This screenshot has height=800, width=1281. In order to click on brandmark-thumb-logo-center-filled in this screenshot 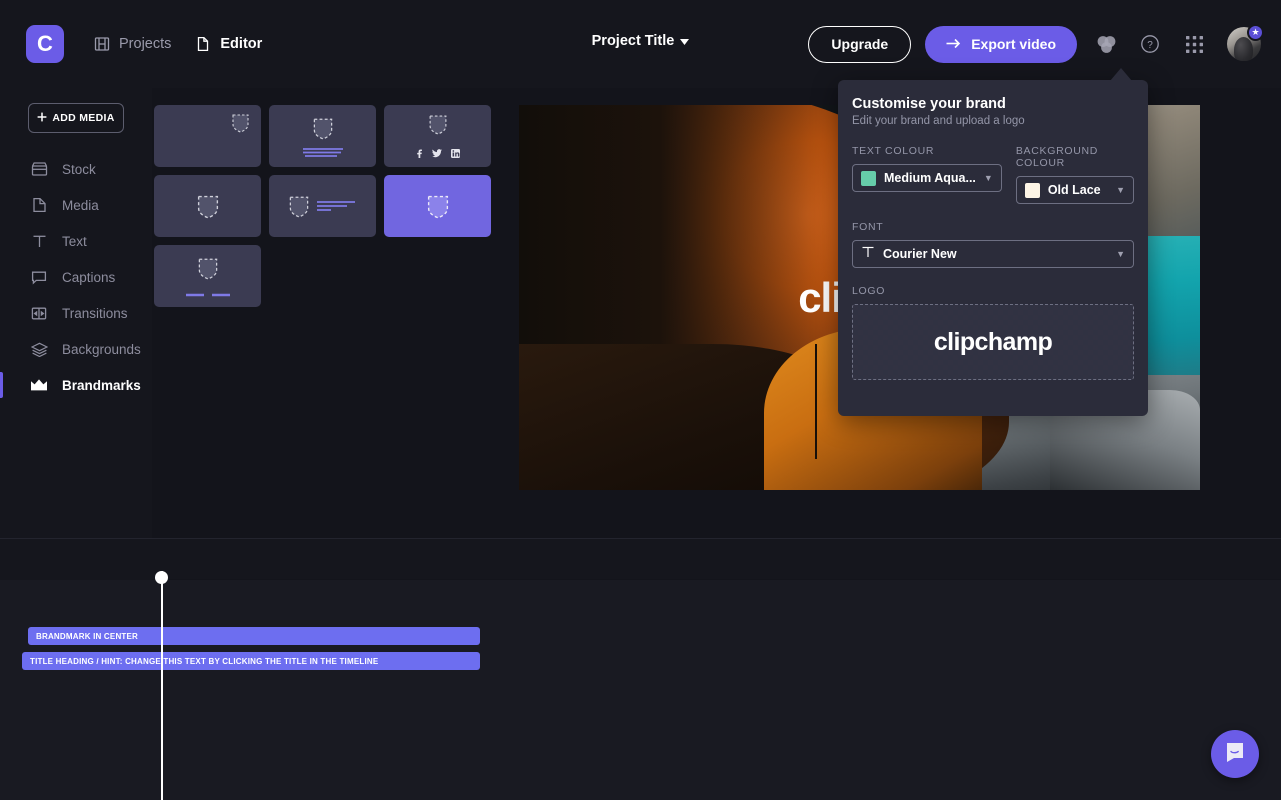, I will do `click(437, 206)`.